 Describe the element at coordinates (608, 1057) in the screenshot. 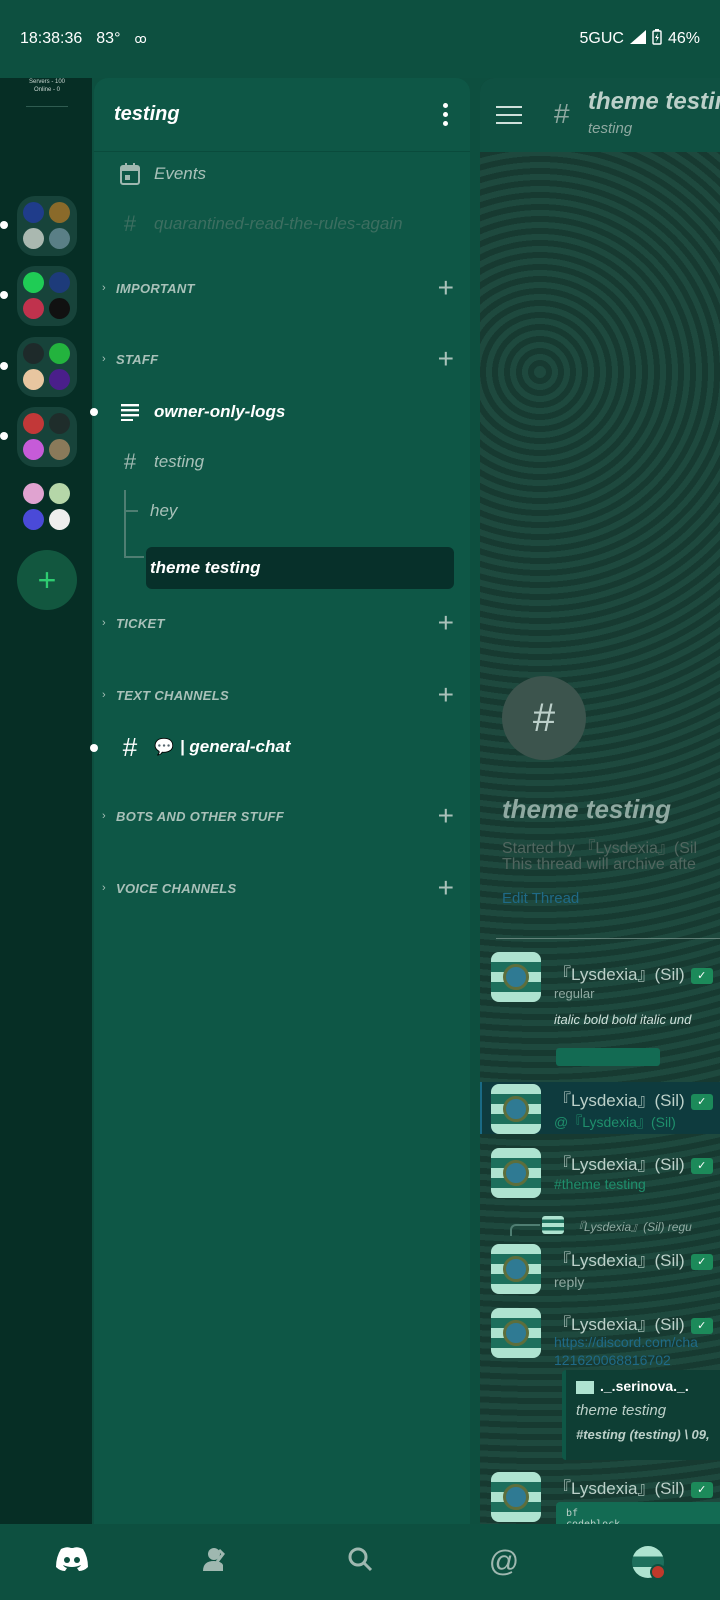

I see `spoiler-block` at that location.